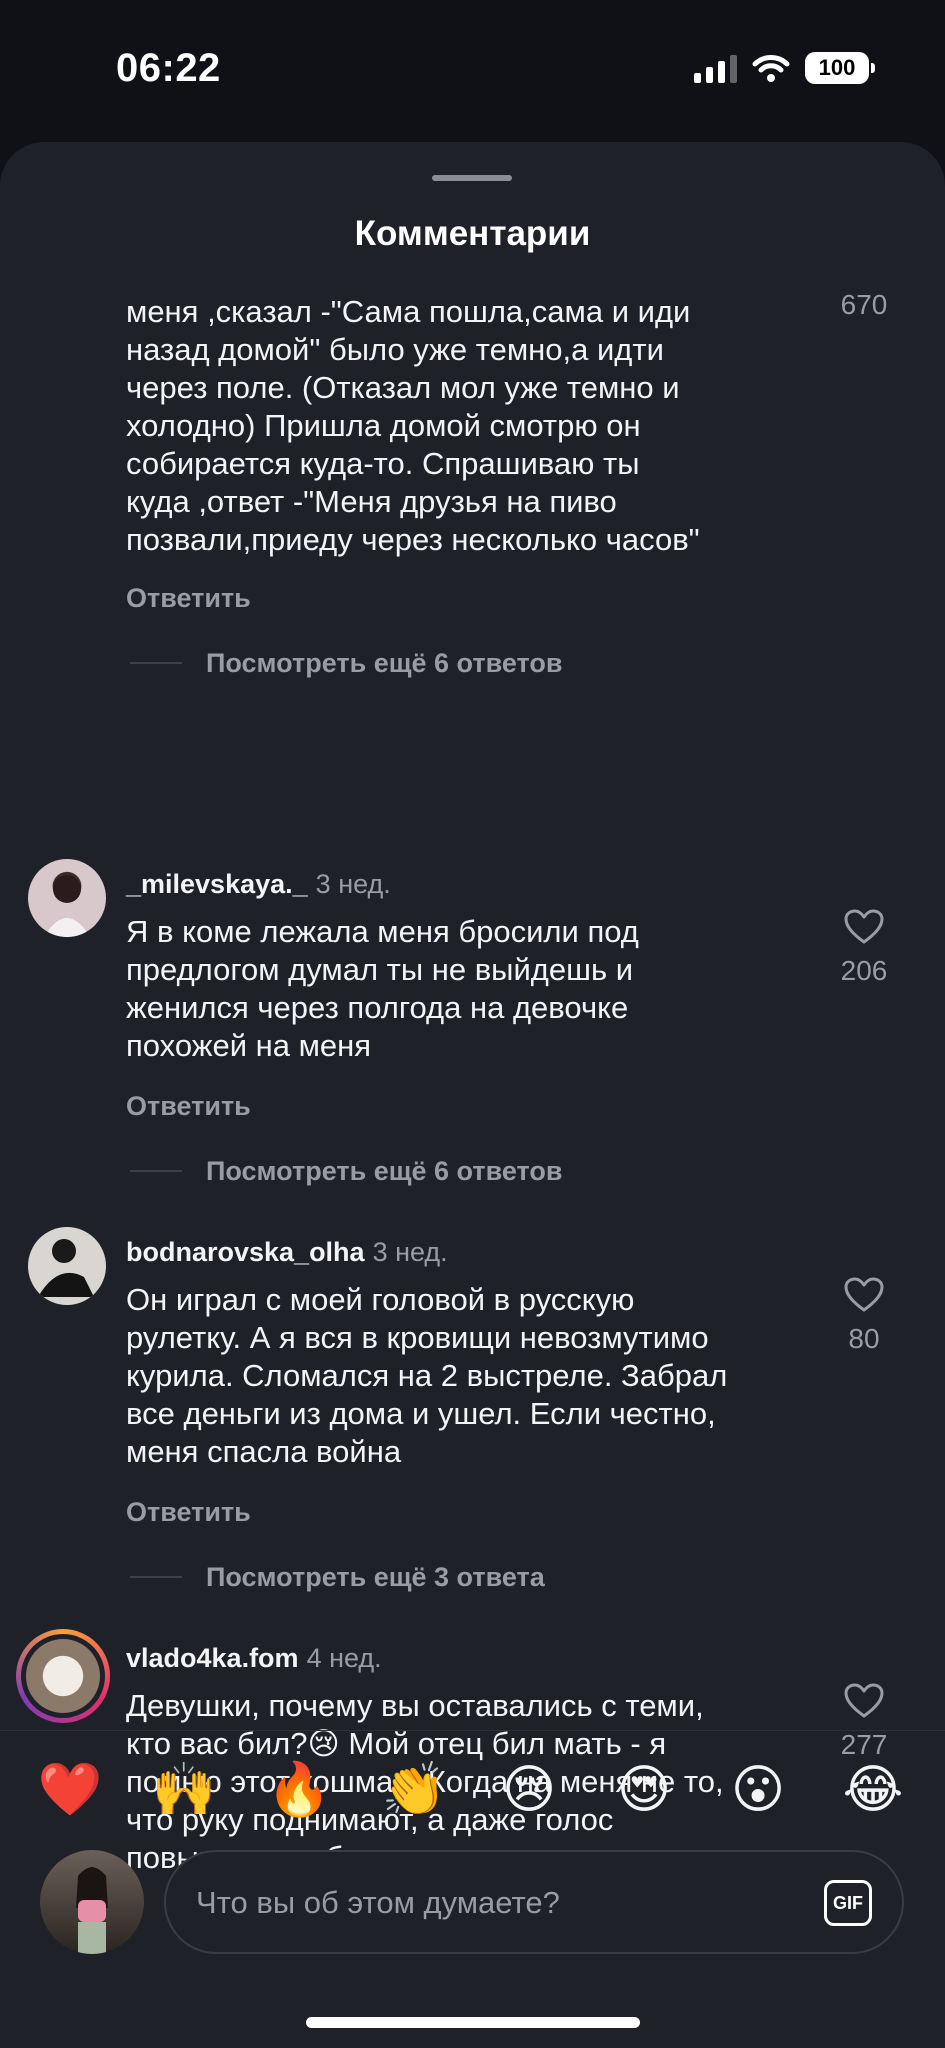 This screenshot has height=2048, width=945. What do you see at coordinates (212, 1658) in the screenshot?
I see `comment-username: vlado4ka.fom` at bounding box center [212, 1658].